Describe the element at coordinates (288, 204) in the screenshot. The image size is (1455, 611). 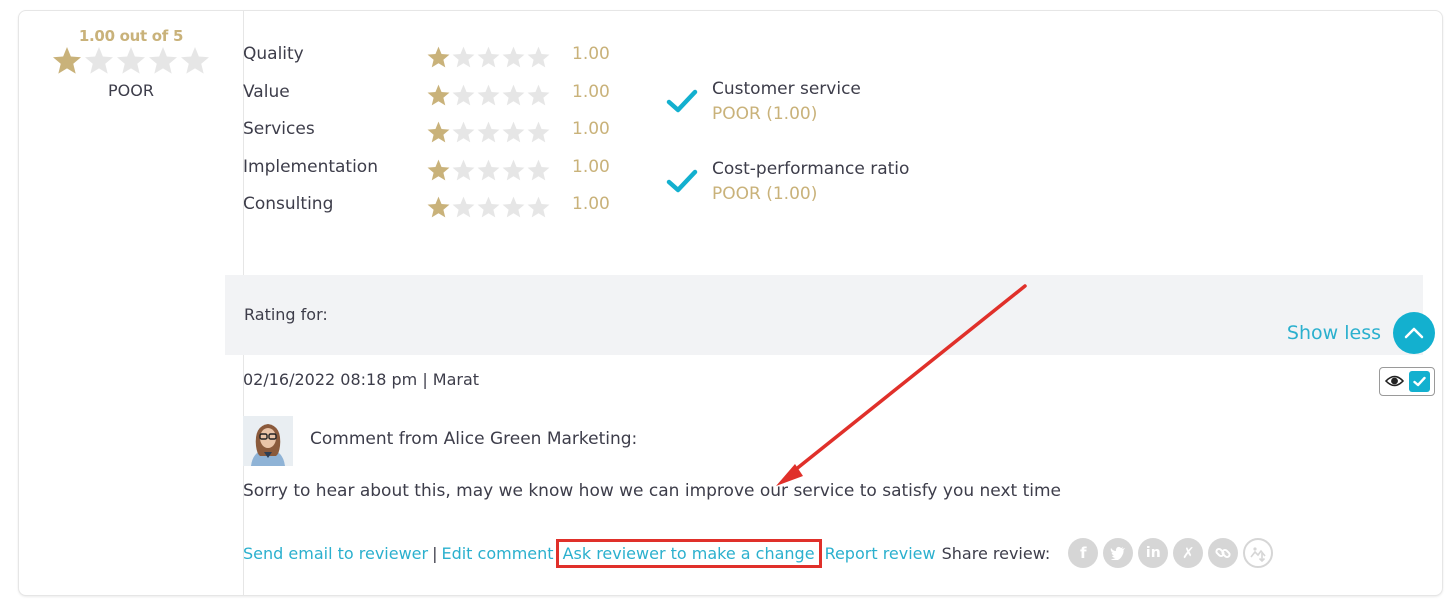
I see `criteria-label: Consulting` at that location.